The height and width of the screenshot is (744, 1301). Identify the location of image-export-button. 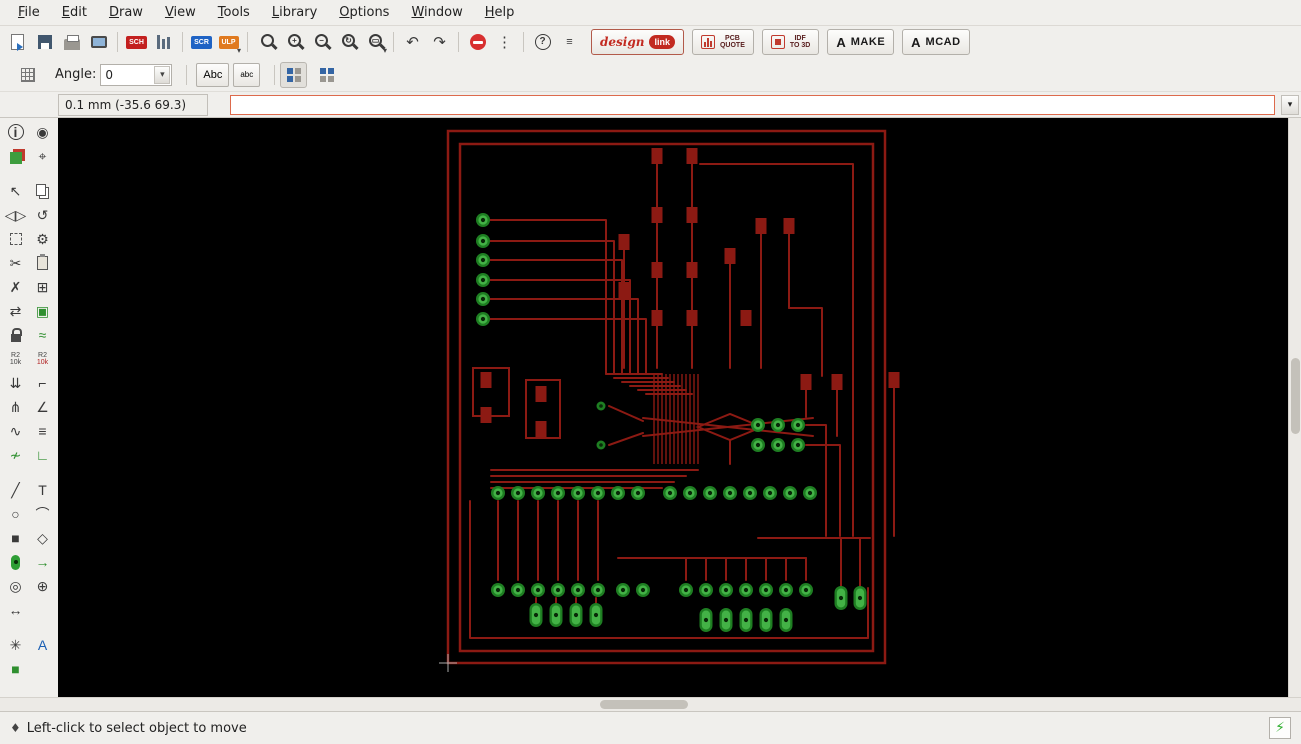
(98, 42).